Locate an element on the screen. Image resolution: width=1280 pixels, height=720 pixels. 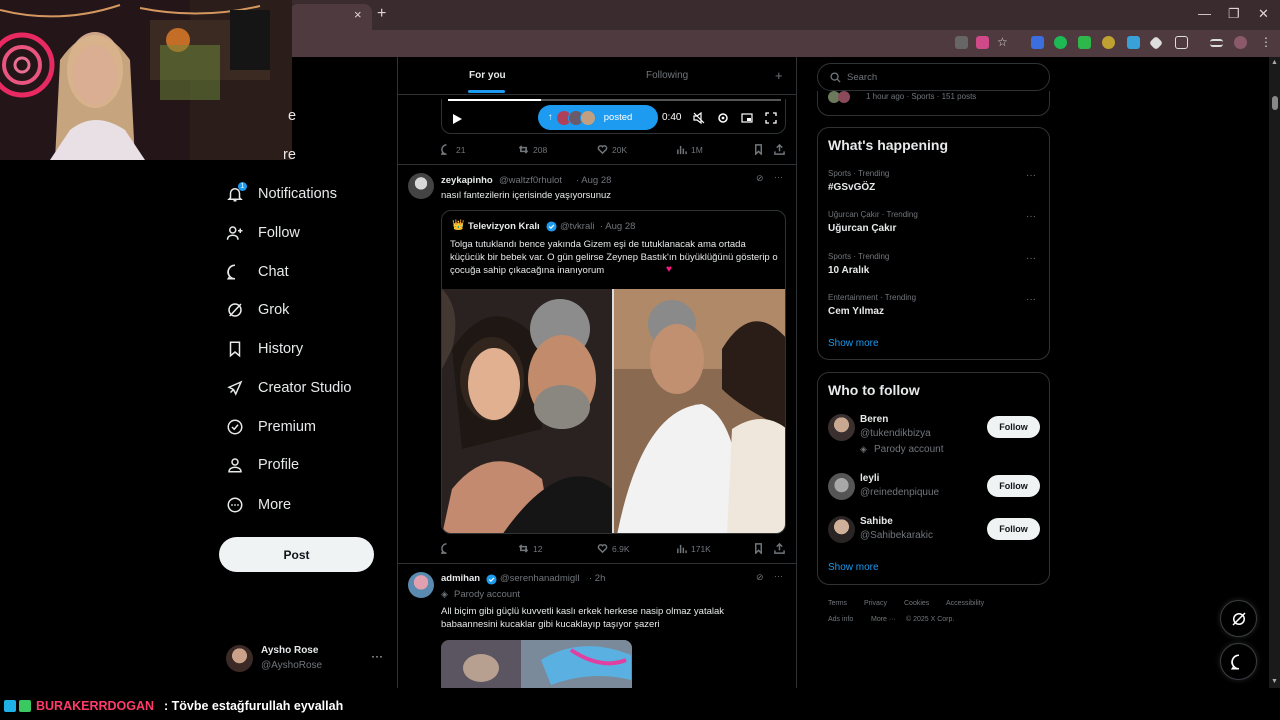
post-author-name: admihan is located at coordinates (460, 578).